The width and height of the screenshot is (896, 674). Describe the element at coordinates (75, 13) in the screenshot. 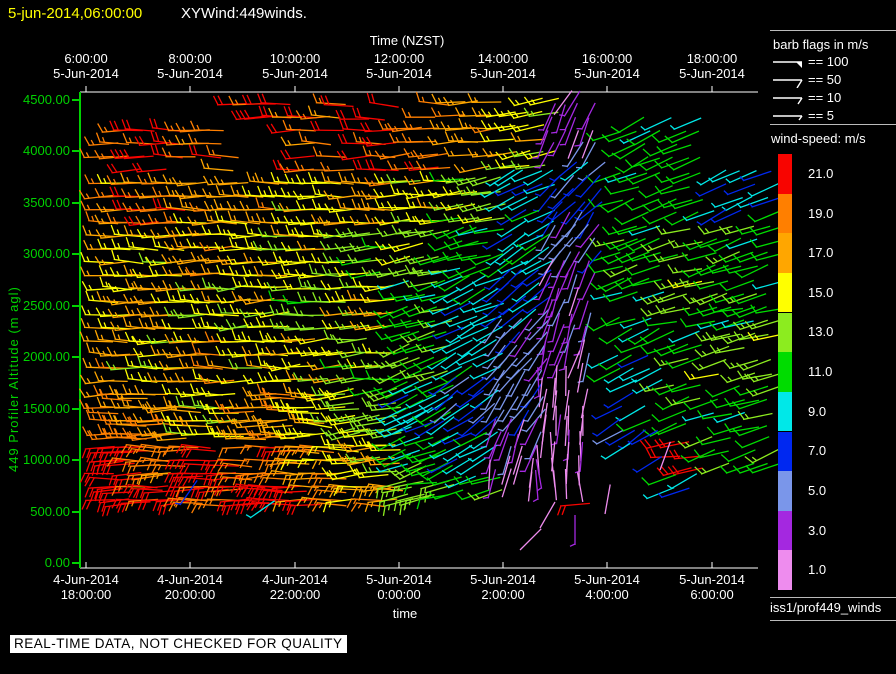

I see `plot-timestamp: 5-jun-2014,06:00:00` at that location.